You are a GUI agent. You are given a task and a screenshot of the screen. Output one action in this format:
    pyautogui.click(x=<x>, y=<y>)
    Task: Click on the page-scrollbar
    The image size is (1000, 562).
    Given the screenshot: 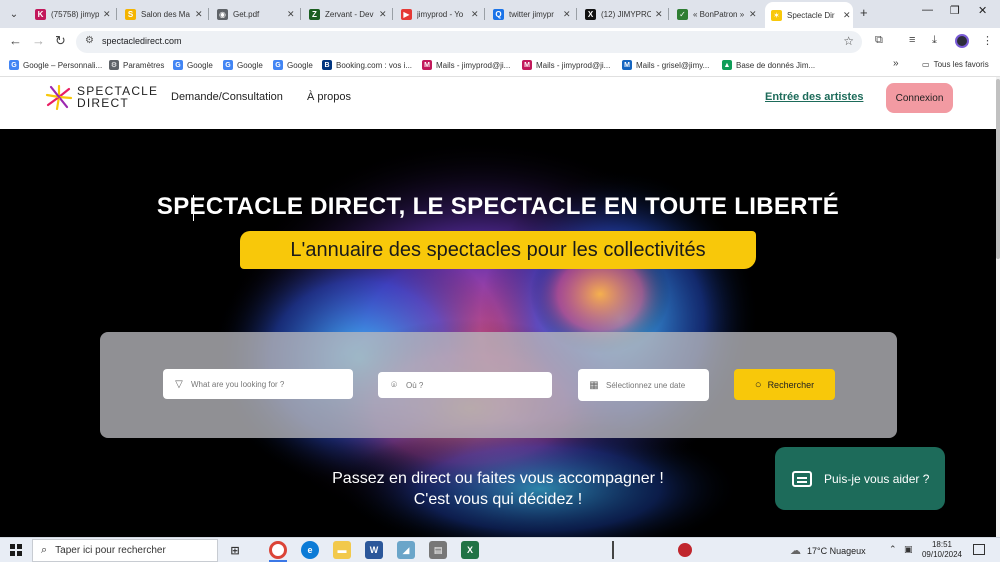 What is the action you would take?
    pyautogui.click(x=998, y=307)
    